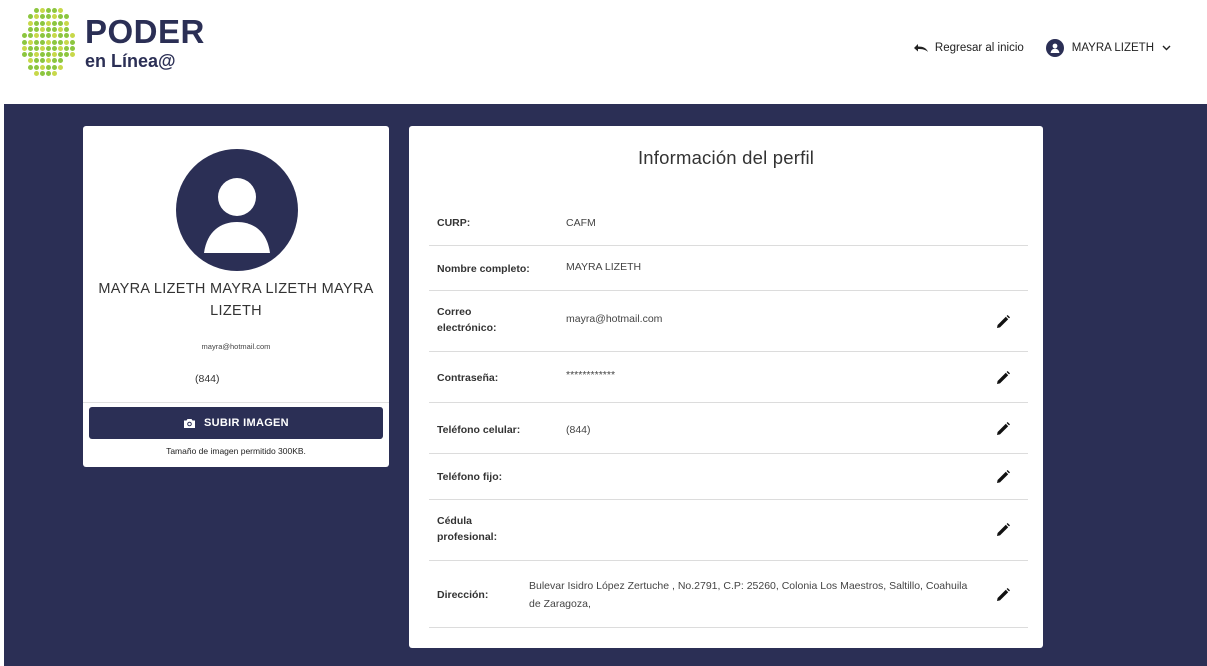 Image resolution: width=1207 pixels, height=666 pixels. What do you see at coordinates (207, 379) in the screenshot?
I see `profile-phone: (844)` at bounding box center [207, 379].